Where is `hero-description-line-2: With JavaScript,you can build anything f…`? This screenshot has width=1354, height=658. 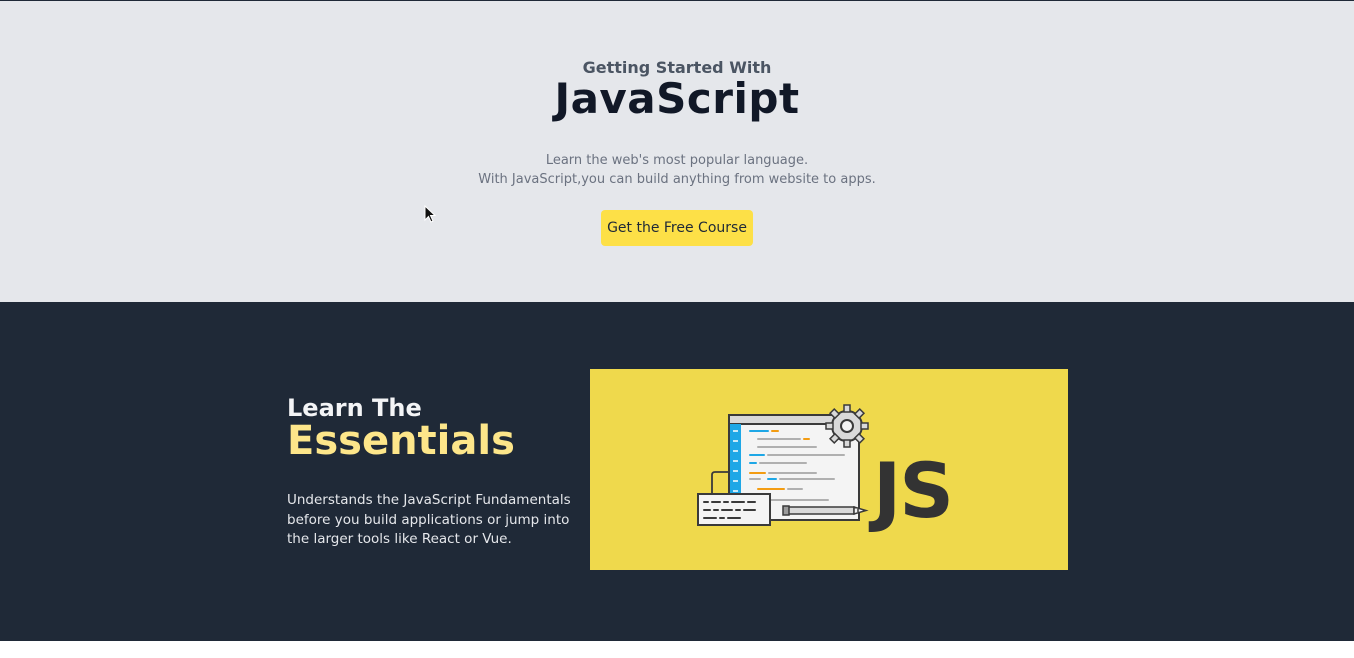 hero-description-line-2: With JavaScript,you can build anything f… is located at coordinates (677, 179).